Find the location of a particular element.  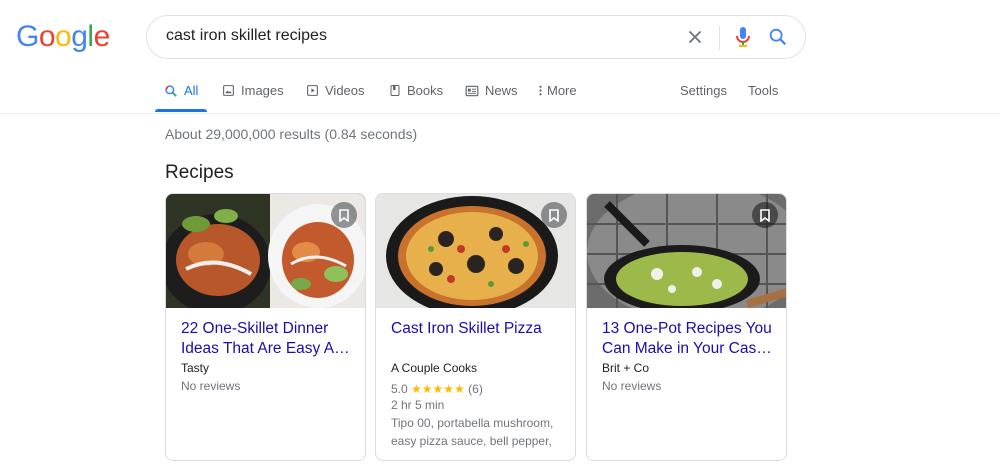

tab-label: News is located at coordinates (501, 90).